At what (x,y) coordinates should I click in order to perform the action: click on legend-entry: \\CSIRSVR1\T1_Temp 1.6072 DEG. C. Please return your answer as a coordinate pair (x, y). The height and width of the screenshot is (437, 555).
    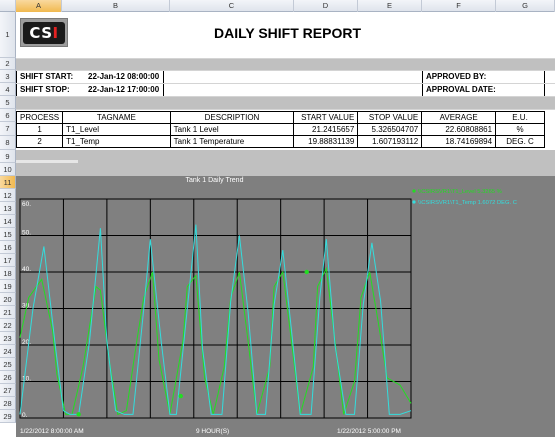
    Looking at the image, I should click on (467, 203).